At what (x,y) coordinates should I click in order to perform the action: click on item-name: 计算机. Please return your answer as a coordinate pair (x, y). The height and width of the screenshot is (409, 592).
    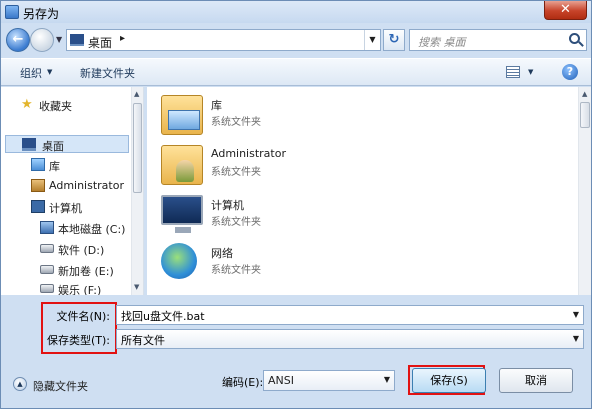
    Looking at the image, I should click on (227, 205).